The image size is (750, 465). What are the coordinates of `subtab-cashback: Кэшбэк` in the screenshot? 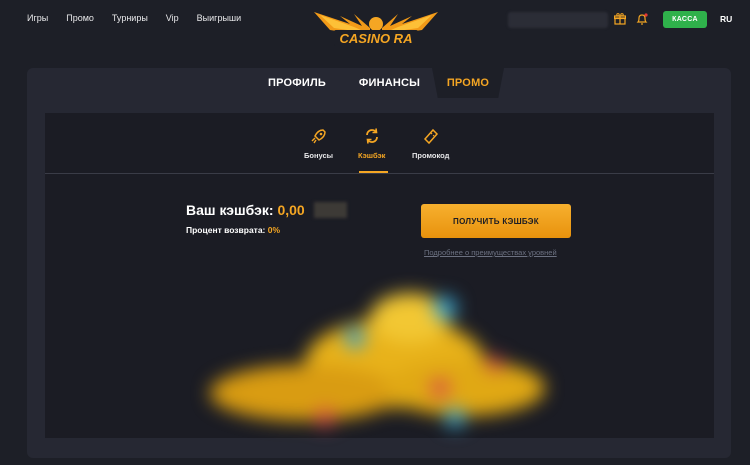 It's located at (371, 143).